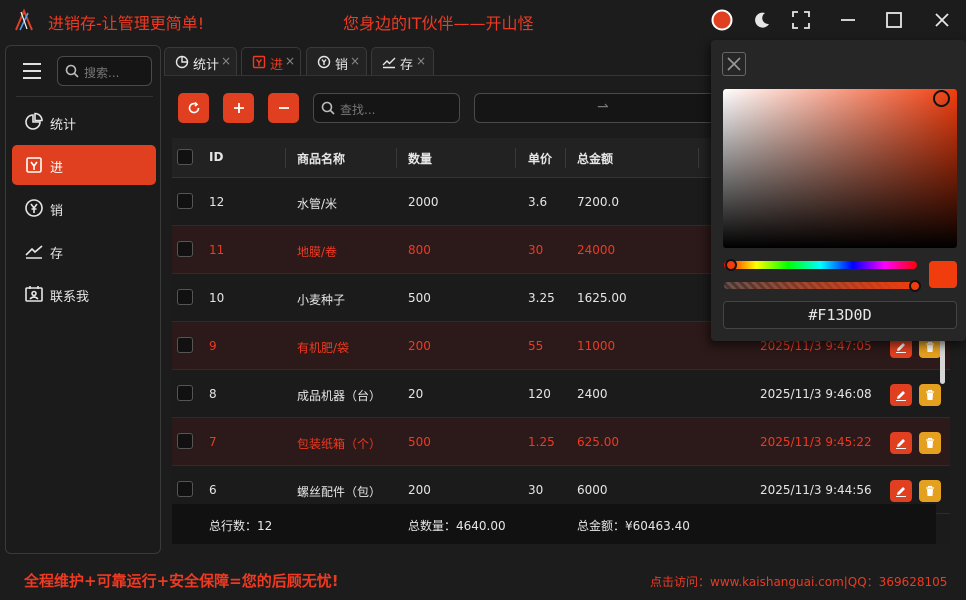 Image resolution: width=966 pixels, height=600 pixels. Describe the element at coordinates (598, 202) in the screenshot. I see `cell-total: 7200.0` at that location.